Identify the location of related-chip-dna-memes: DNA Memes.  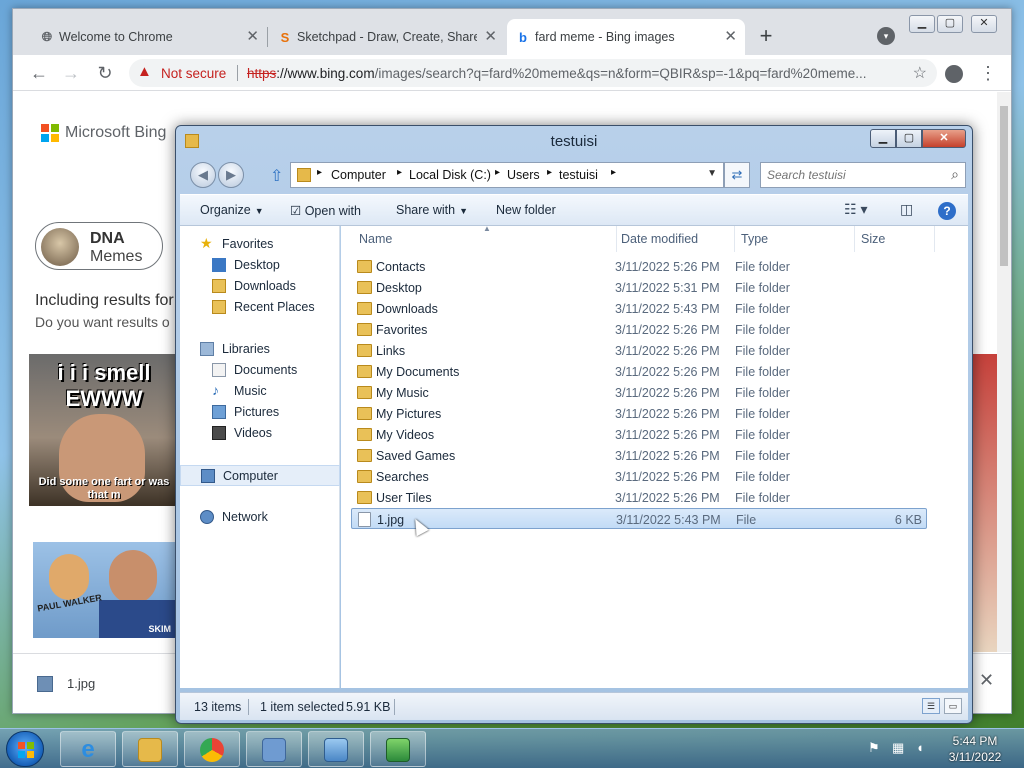
(99, 246).